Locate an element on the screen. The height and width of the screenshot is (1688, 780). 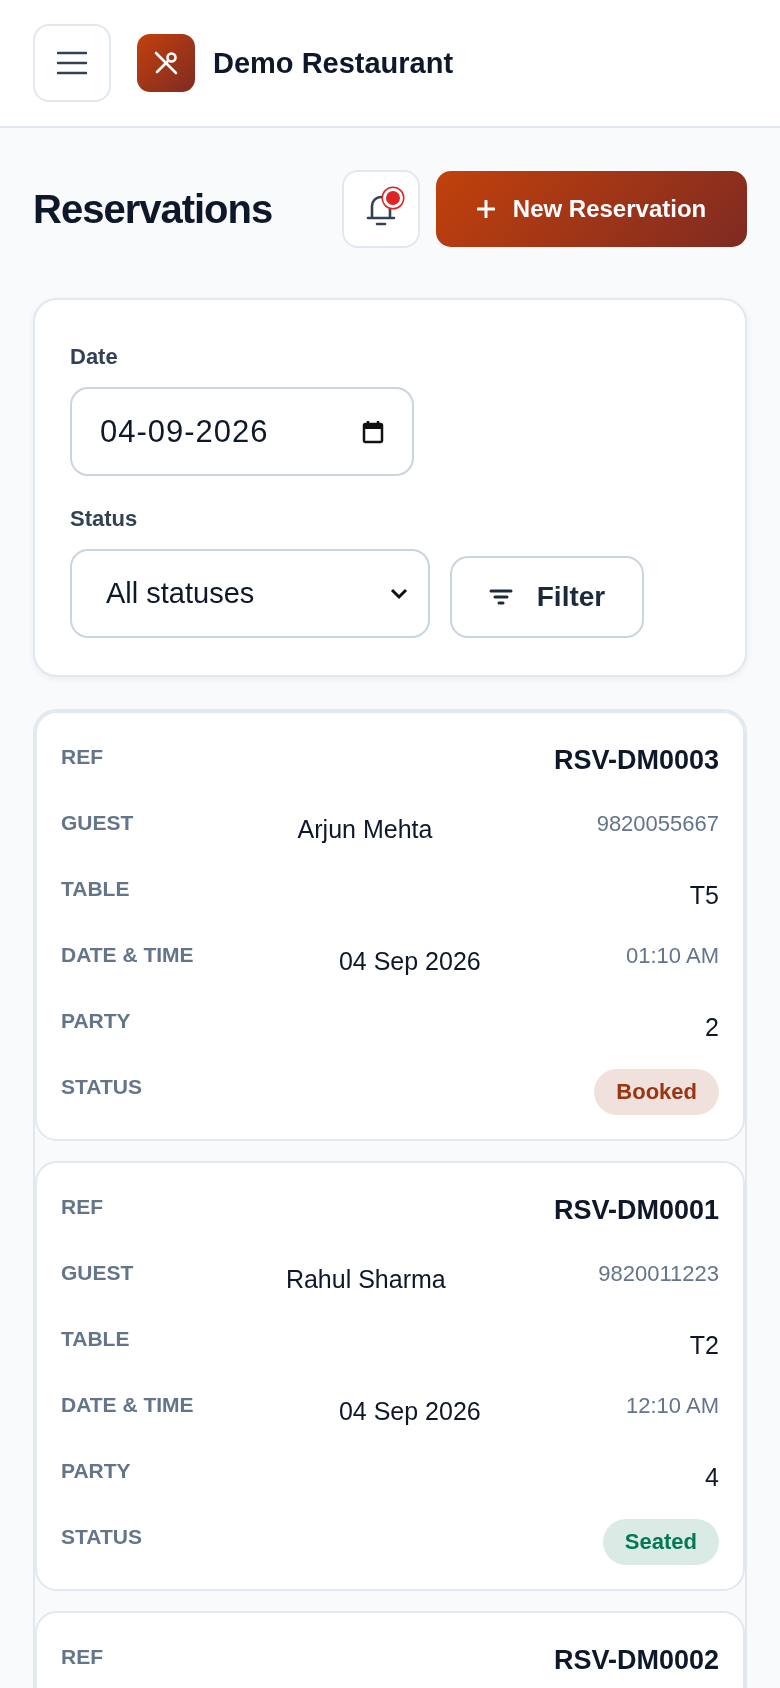
date-field: 04-09-2026 is located at coordinates (242, 431).